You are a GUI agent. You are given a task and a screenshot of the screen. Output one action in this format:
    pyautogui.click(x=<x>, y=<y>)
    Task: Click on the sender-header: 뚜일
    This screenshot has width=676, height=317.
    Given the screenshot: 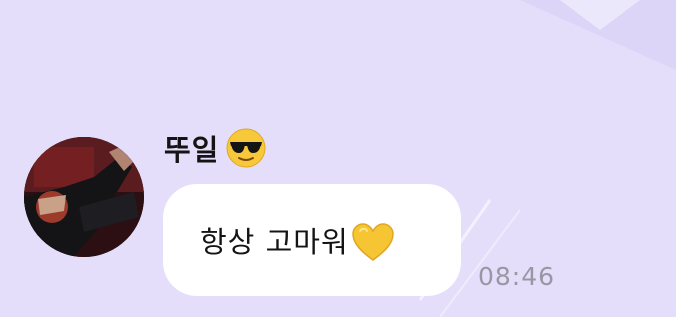 What is the action you would take?
    pyautogui.click(x=215, y=148)
    